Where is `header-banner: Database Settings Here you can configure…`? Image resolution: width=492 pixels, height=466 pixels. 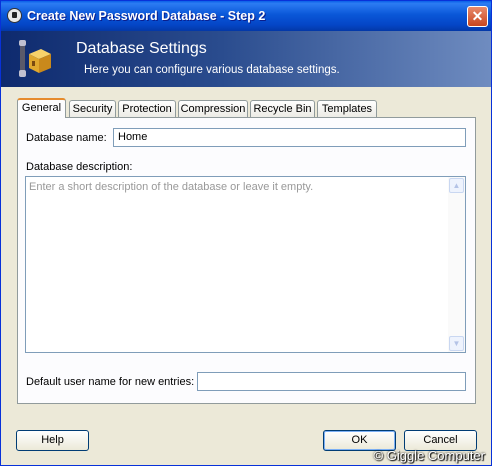 header-banner: Database Settings Here you can configure… is located at coordinates (246, 59).